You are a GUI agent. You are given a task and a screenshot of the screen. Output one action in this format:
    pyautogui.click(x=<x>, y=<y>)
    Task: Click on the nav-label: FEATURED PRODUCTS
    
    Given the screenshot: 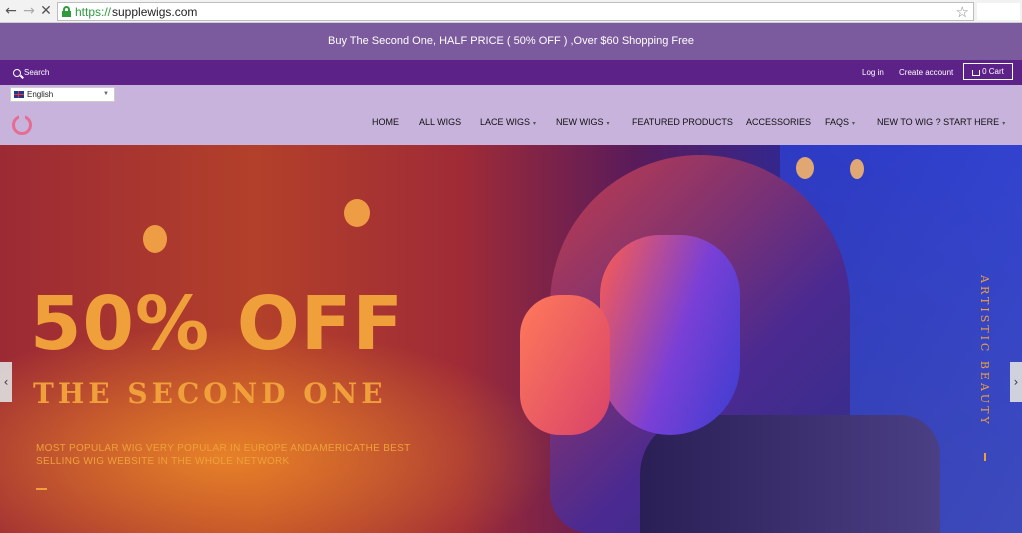 What is the action you would take?
    pyautogui.click(x=682, y=122)
    